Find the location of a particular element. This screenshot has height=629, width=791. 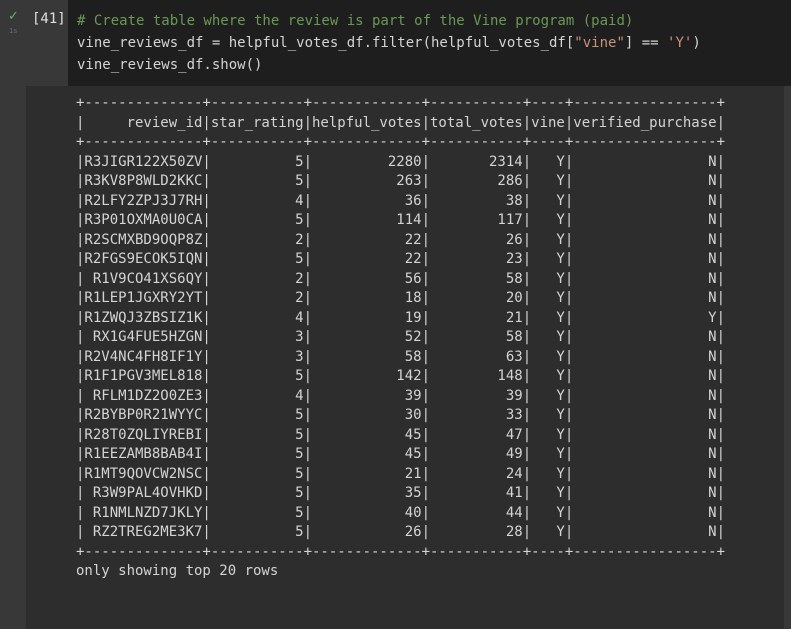

cell-gutter: ✓ 1s is located at coordinates (15, 43).